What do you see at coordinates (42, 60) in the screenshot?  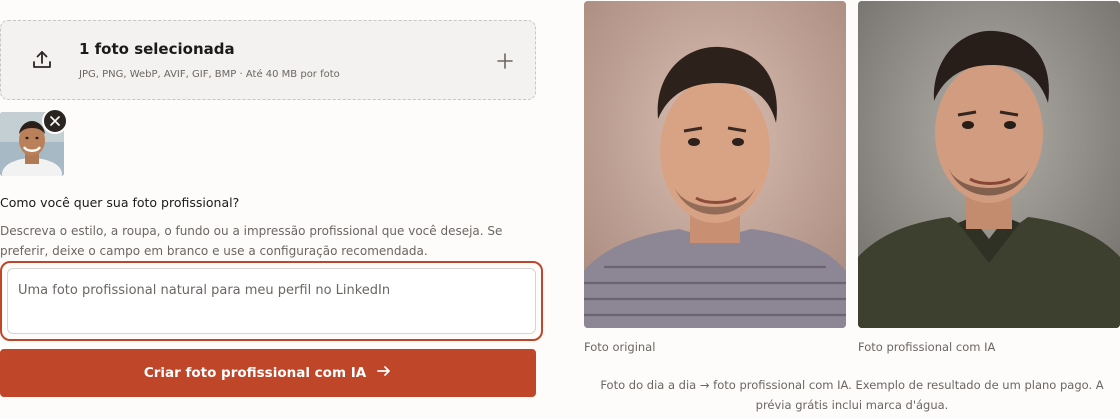 I see `upload-icon` at bounding box center [42, 60].